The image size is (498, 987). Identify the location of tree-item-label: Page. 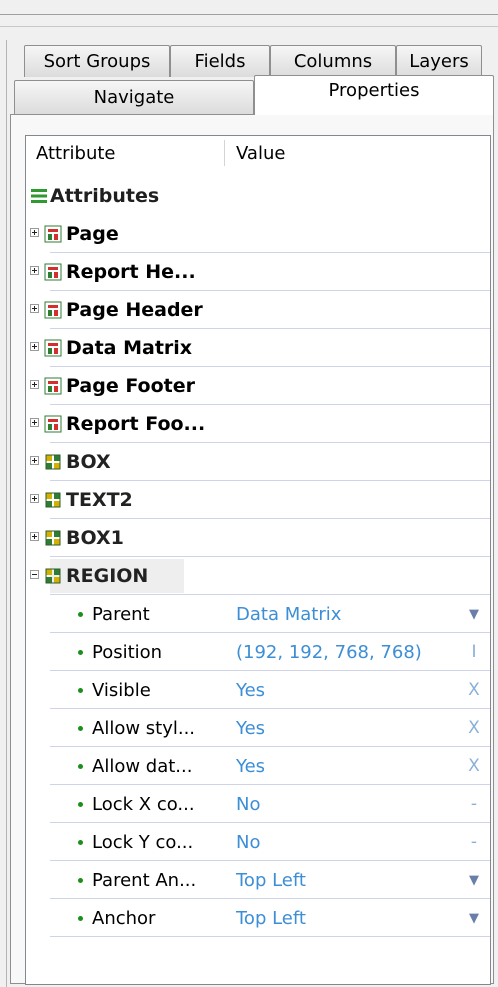
(92, 234).